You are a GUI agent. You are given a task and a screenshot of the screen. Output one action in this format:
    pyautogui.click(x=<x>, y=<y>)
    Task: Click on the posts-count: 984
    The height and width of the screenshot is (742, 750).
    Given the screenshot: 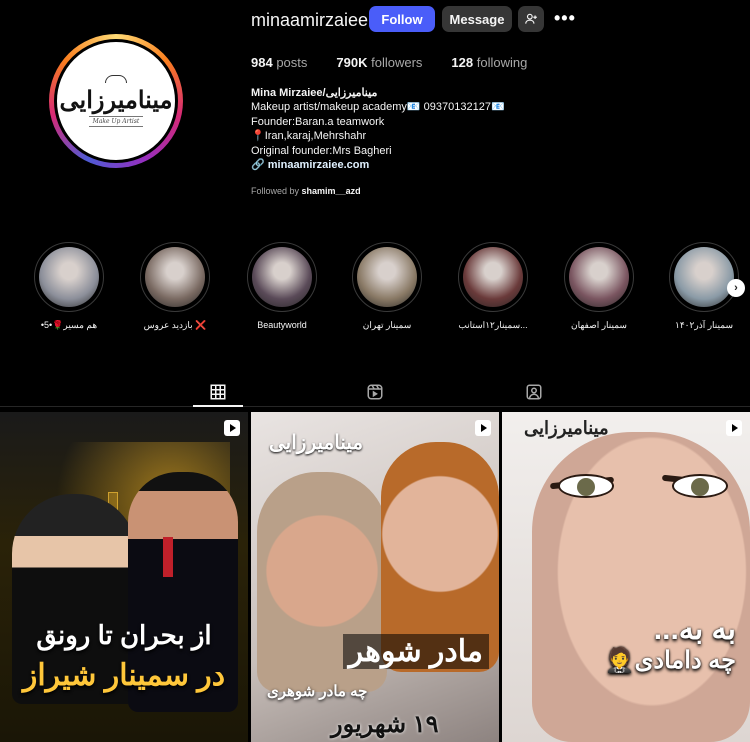 What is the action you would take?
    pyautogui.click(x=262, y=62)
    